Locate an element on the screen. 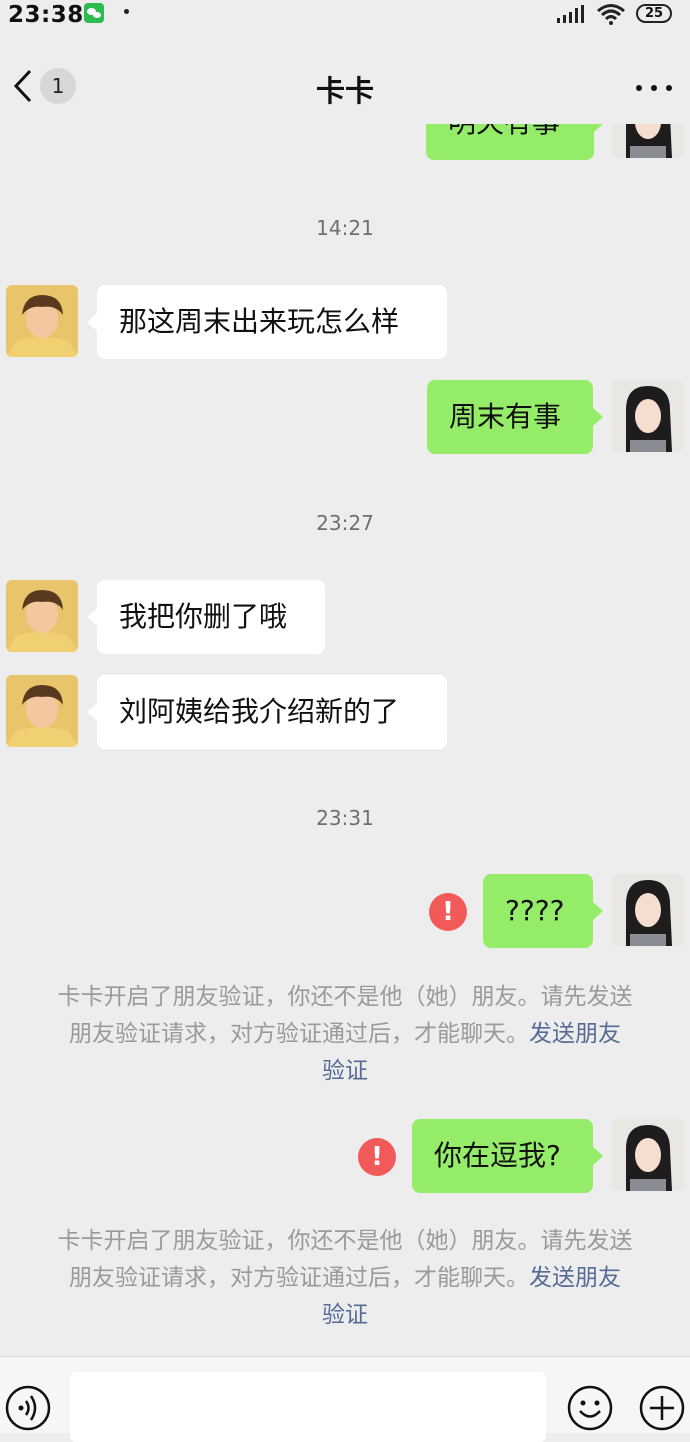 This screenshot has height=1442, width=690. timestamp: 23:31 is located at coordinates (345, 818).